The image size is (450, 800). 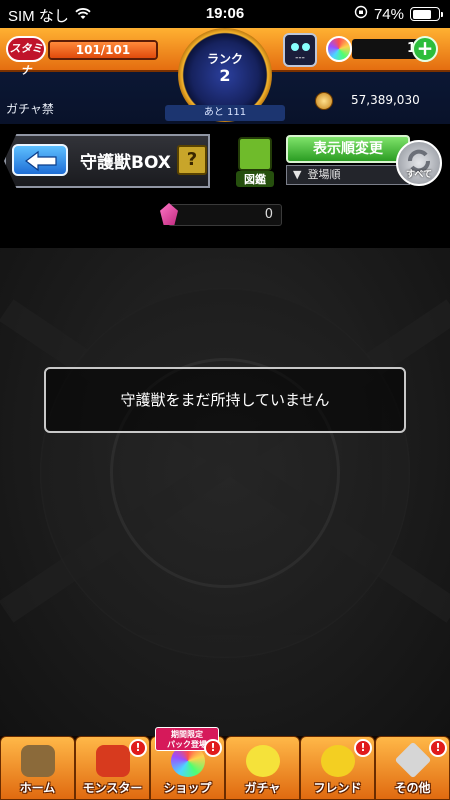 I want to click on robot-eye-right, so click(x=306, y=47).